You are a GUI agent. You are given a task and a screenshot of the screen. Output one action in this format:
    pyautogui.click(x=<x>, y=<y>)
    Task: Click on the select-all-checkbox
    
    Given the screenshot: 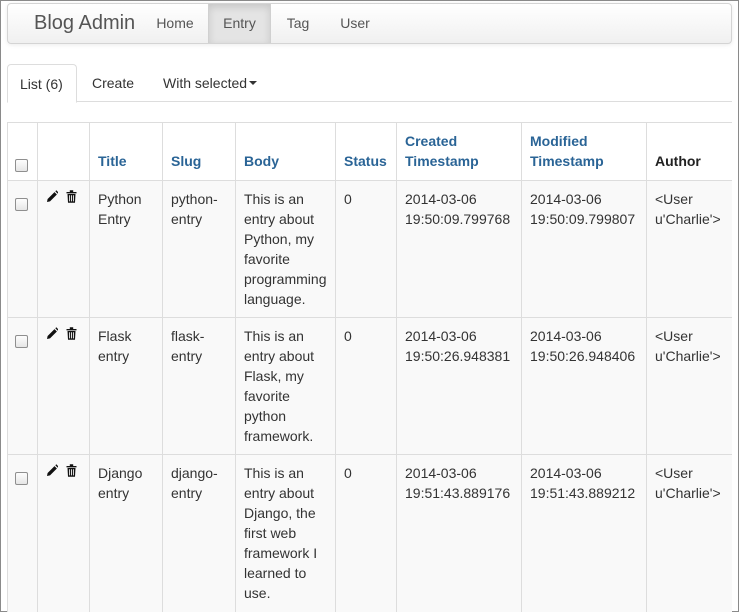 What is the action you would take?
    pyautogui.click(x=21, y=165)
    